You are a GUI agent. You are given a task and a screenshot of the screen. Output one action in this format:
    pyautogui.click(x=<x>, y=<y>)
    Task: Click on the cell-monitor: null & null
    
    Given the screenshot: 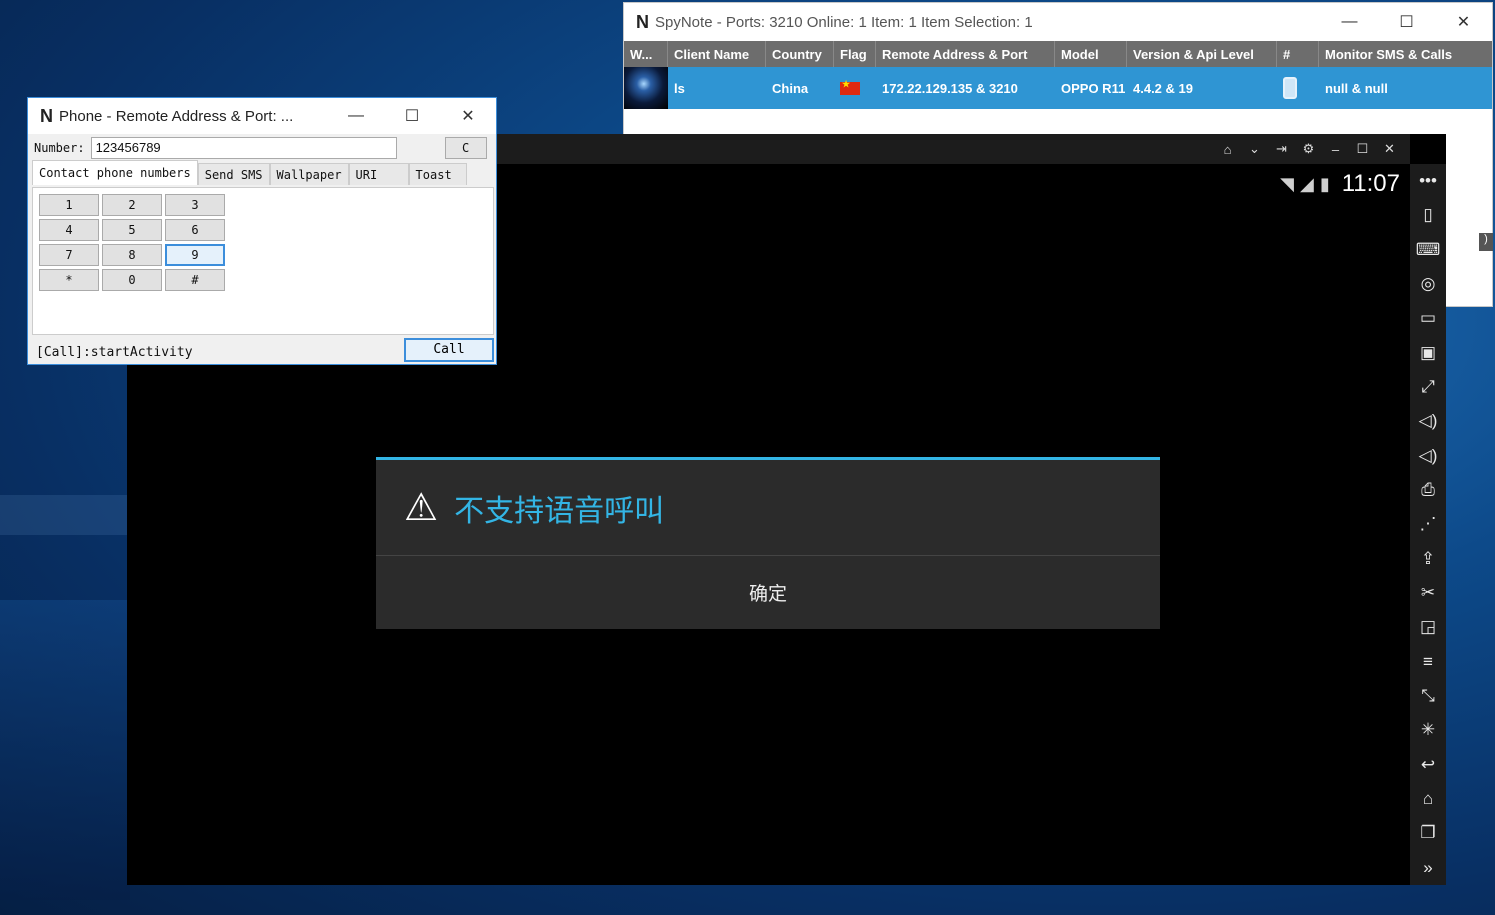 What is the action you would take?
    pyautogui.click(x=1356, y=88)
    